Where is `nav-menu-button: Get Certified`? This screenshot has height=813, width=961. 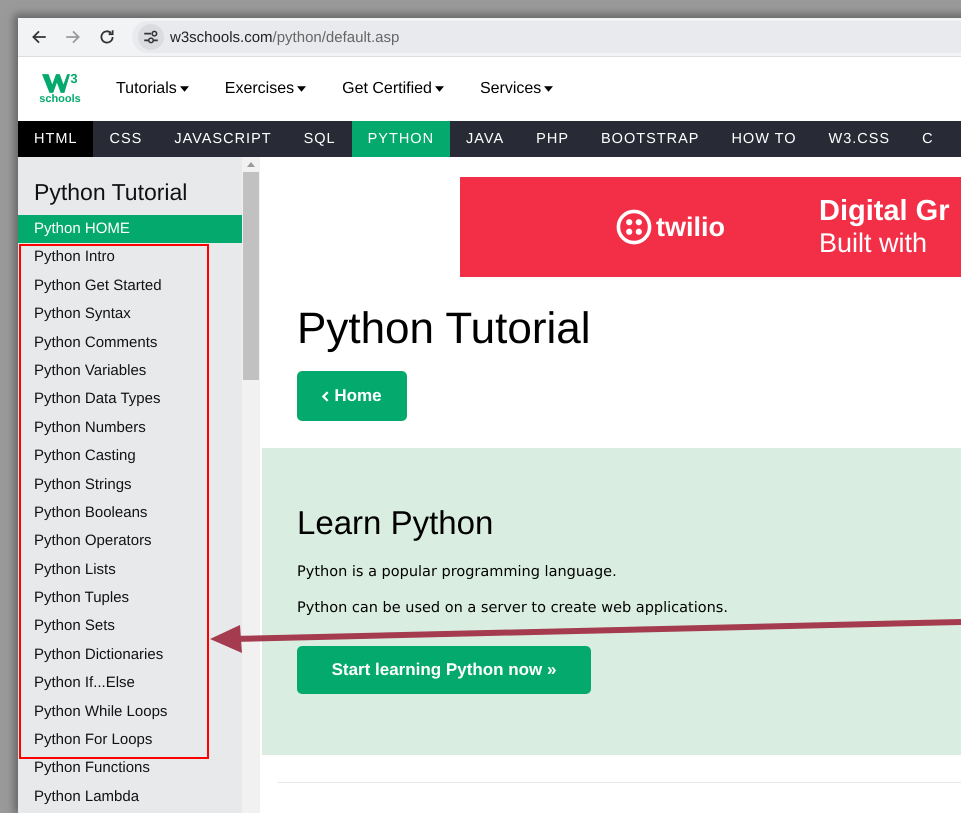
nav-menu-button: Get Certified is located at coordinates (393, 89).